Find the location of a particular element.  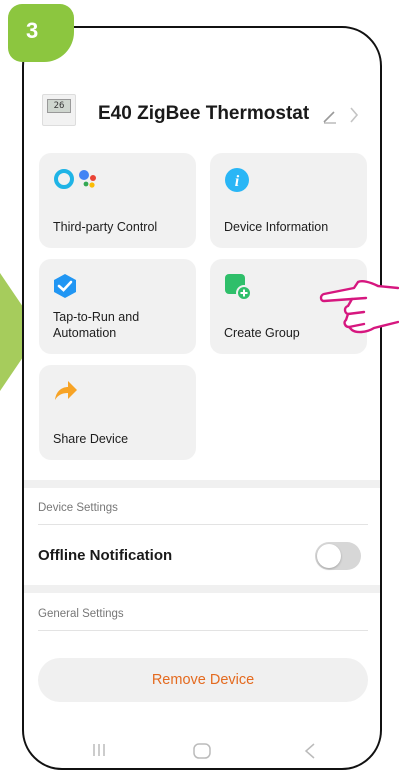

tile-label: Device Information is located at coordinates (276, 227).